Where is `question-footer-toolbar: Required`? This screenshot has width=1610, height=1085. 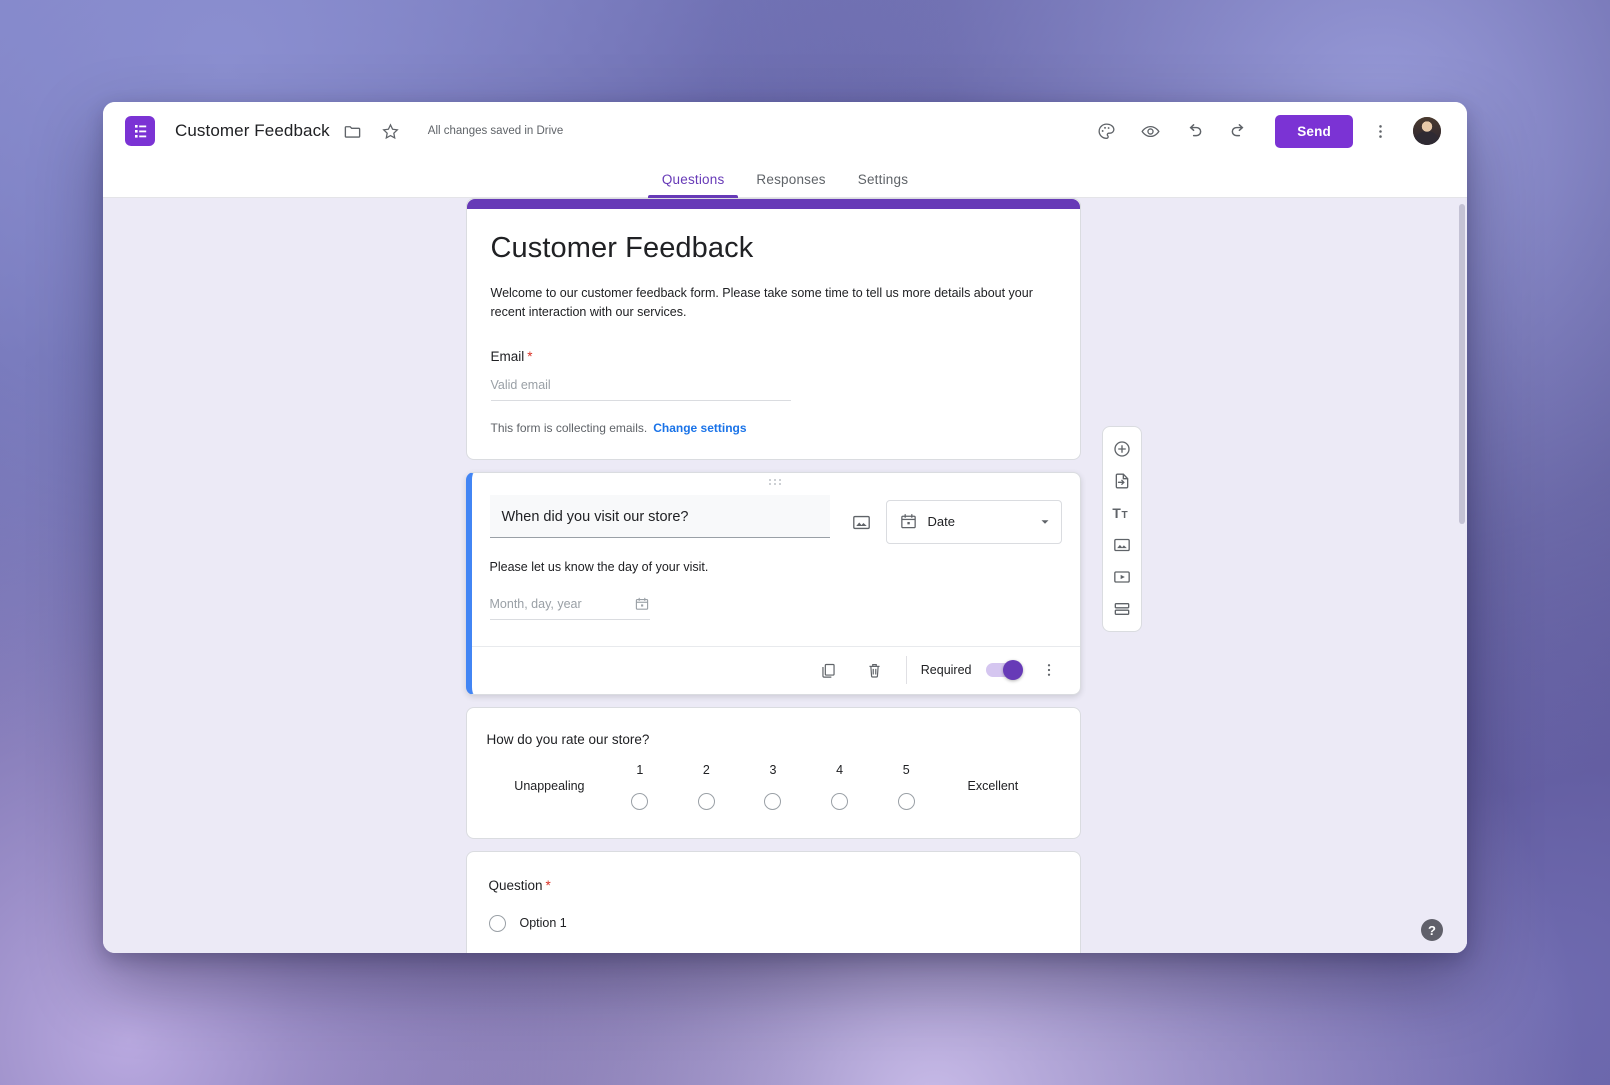 question-footer-toolbar: Required is located at coordinates (775, 669).